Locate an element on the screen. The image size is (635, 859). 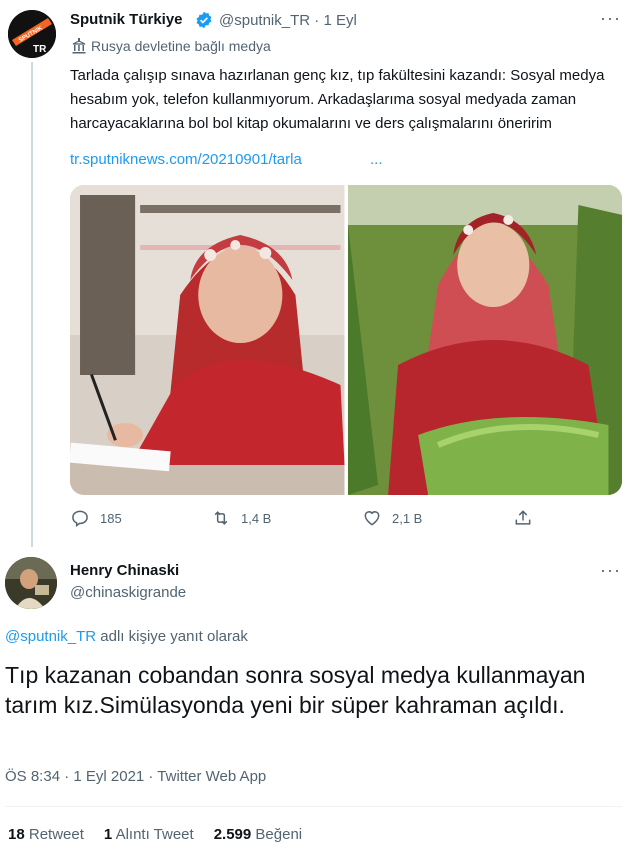
retweet-icon is located at coordinates (221, 518).